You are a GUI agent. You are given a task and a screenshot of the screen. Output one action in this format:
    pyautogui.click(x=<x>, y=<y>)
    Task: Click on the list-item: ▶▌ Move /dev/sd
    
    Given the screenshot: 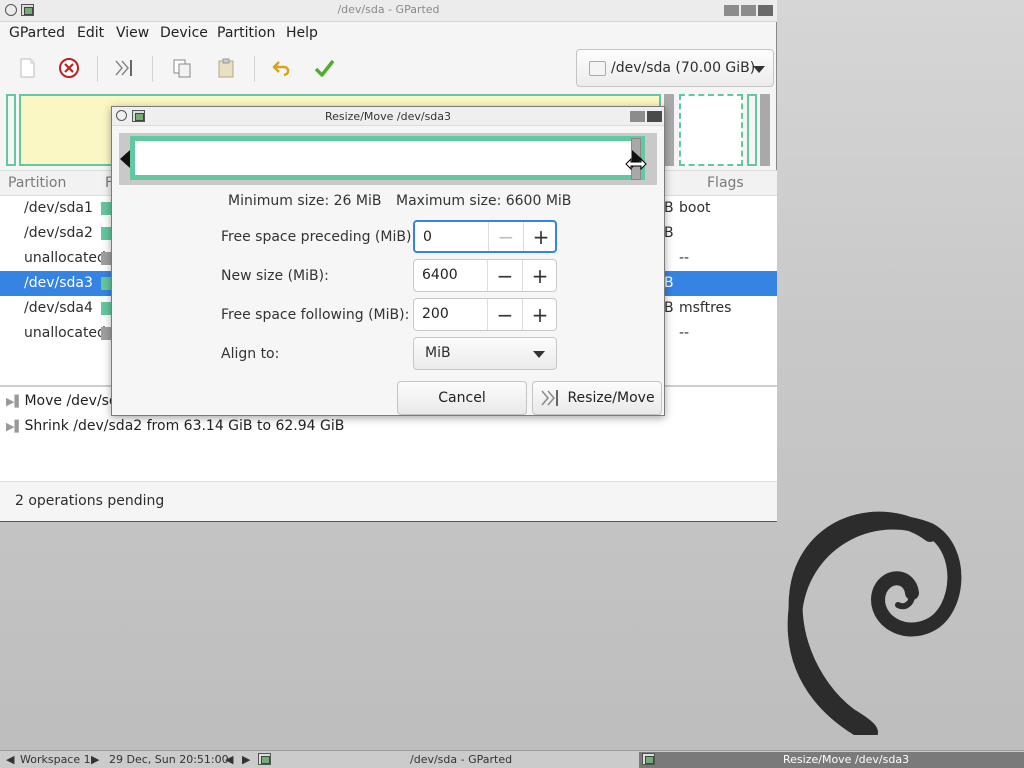 What is the action you would take?
    pyautogui.click(x=62, y=401)
    